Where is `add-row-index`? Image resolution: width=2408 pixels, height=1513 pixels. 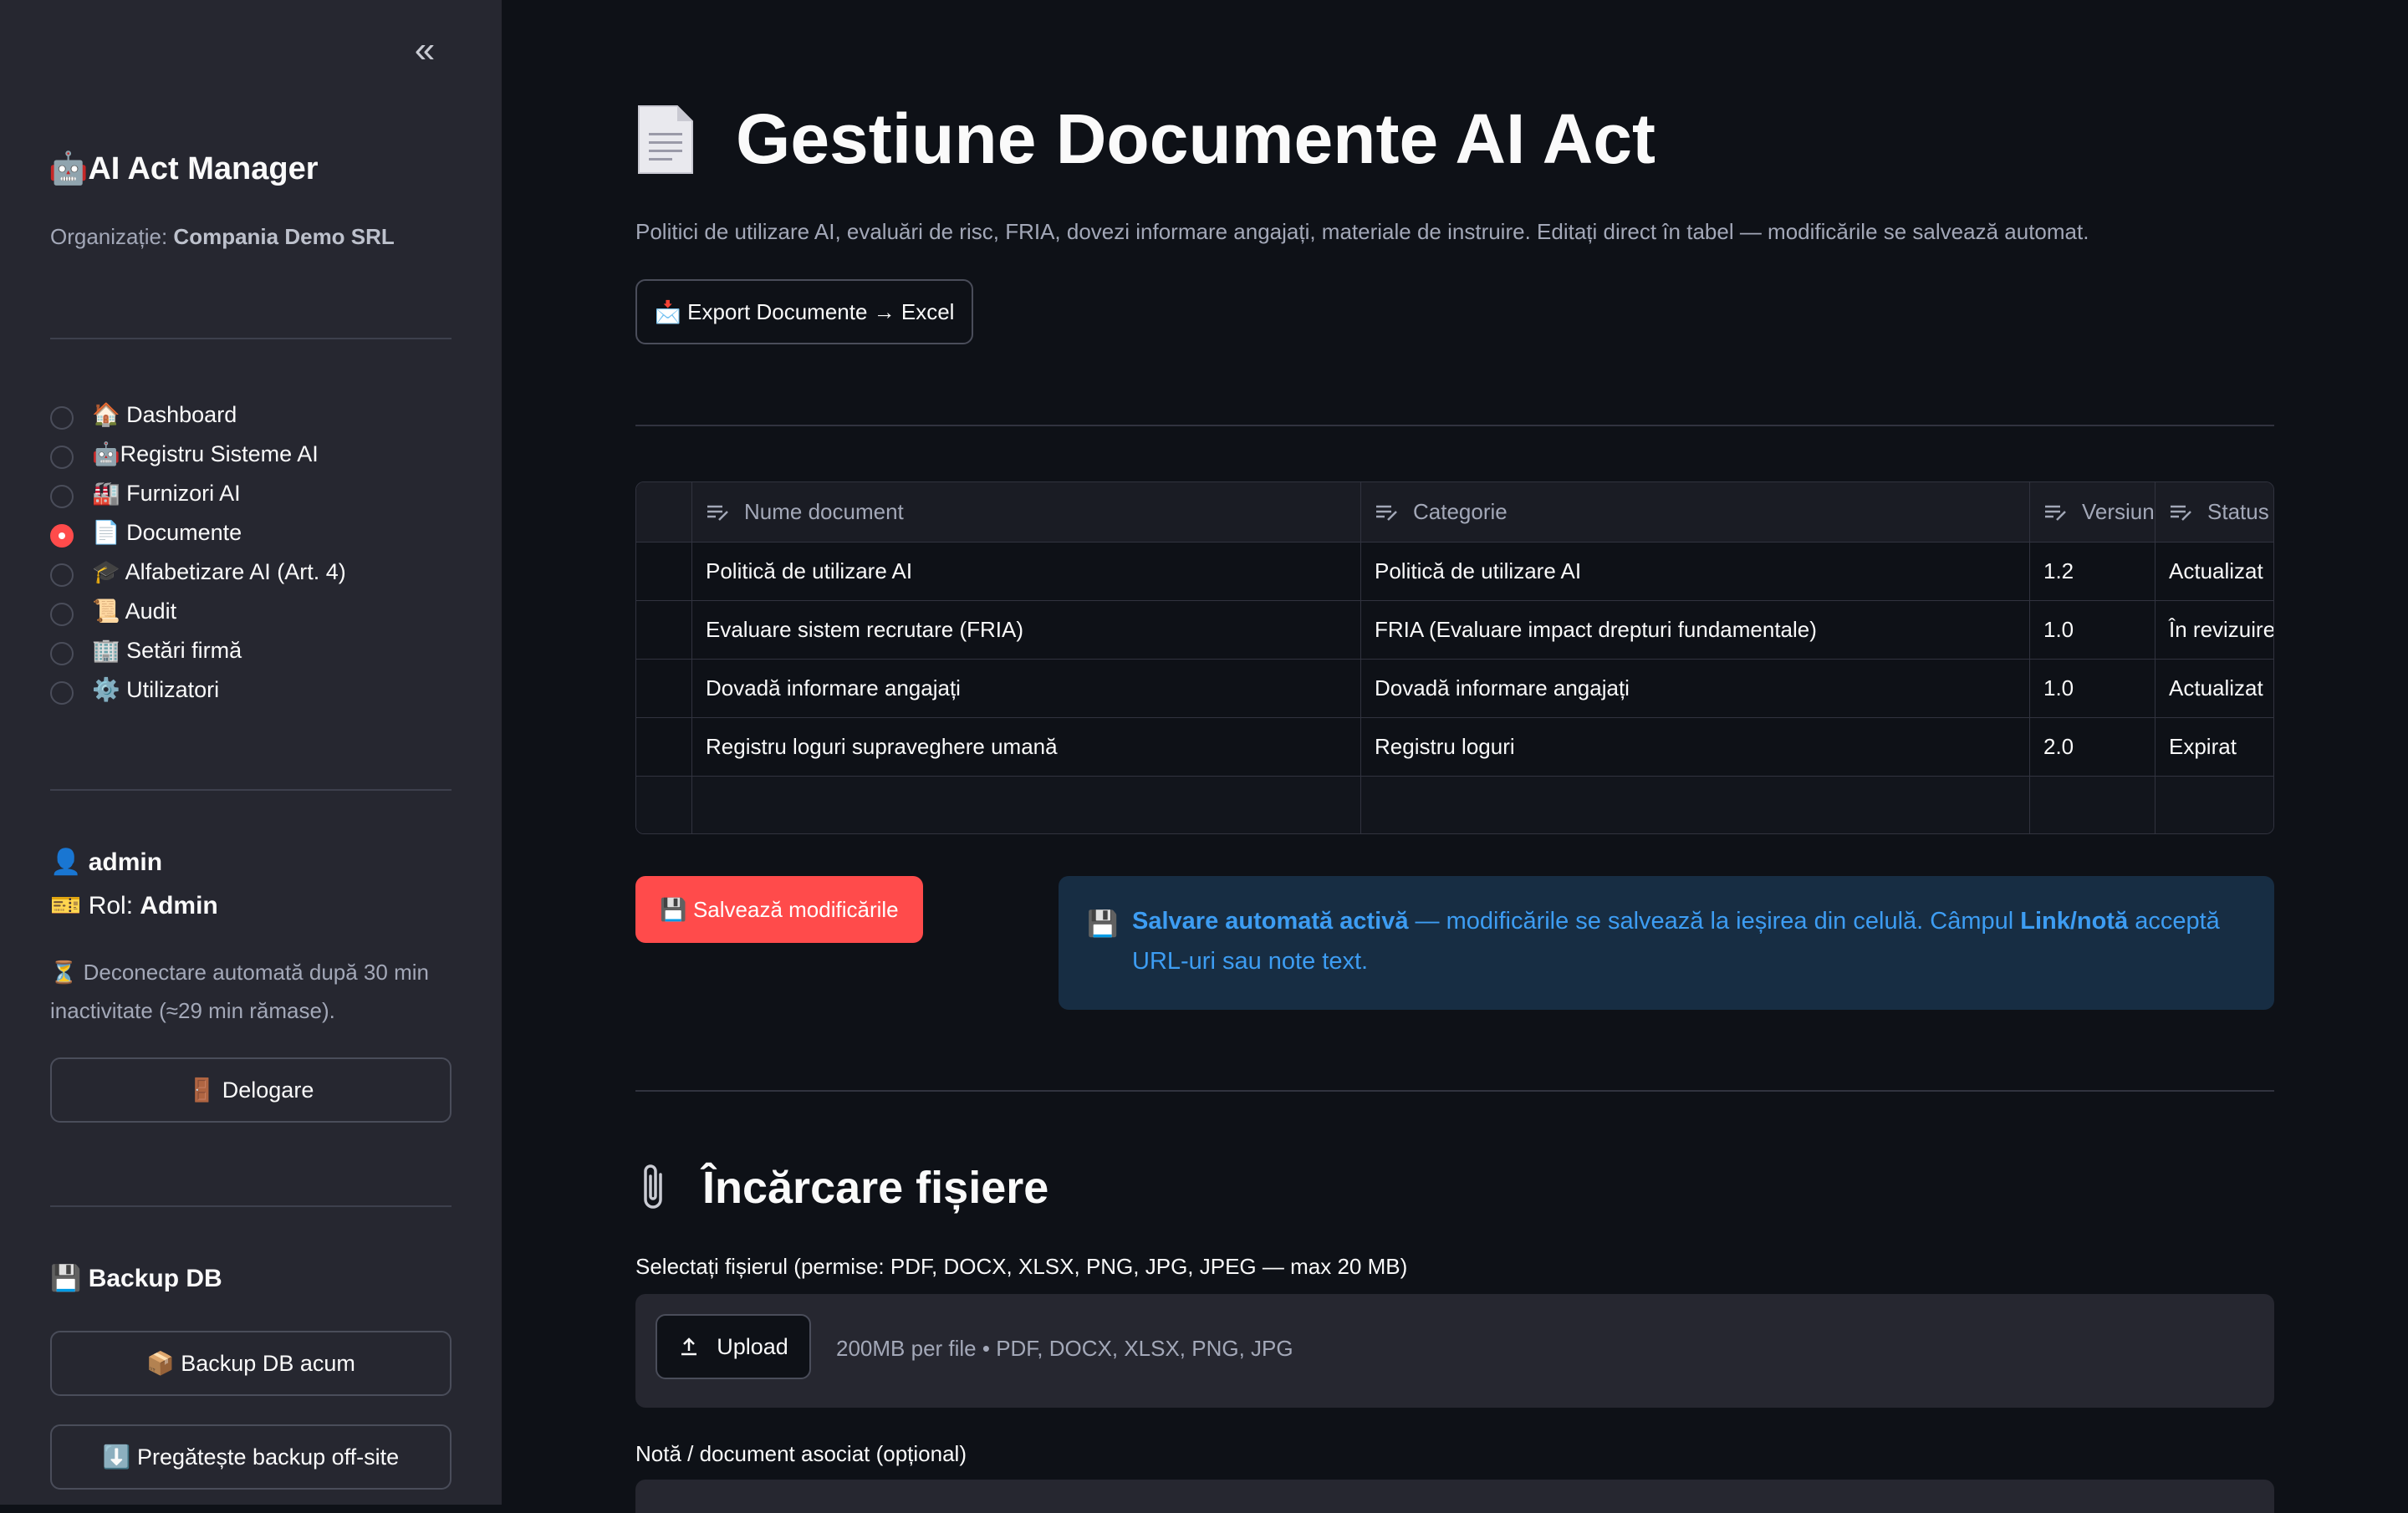
add-row-index is located at coordinates (664, 805).